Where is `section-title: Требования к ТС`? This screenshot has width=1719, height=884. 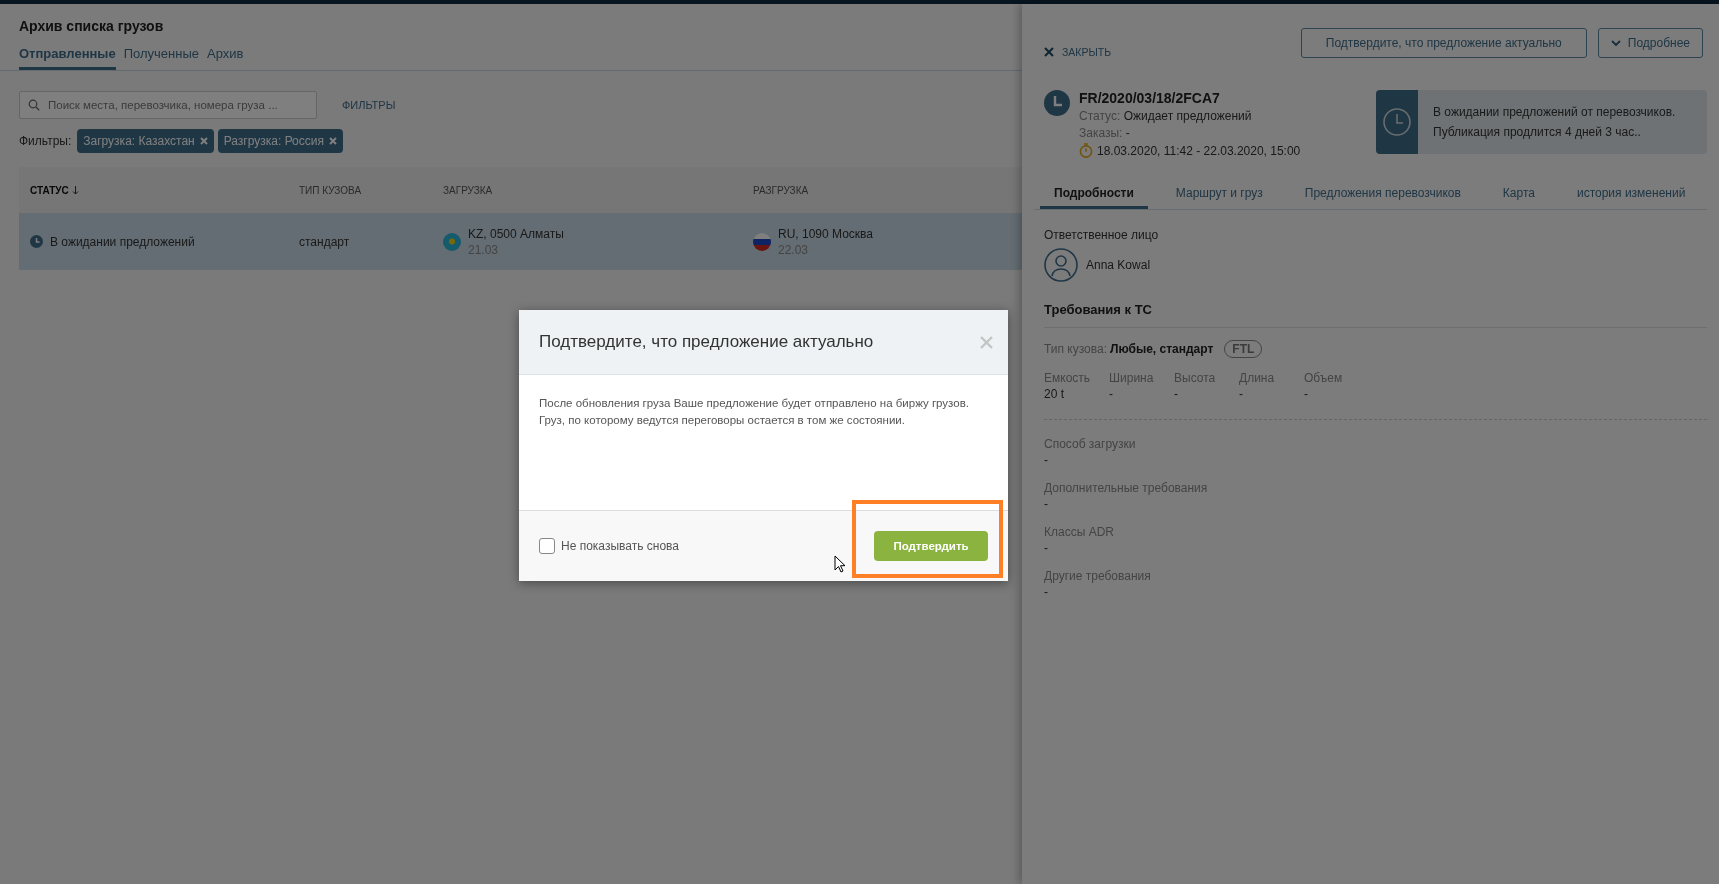
section-title: Требования к ТС is located at coordinates (1375, 315).